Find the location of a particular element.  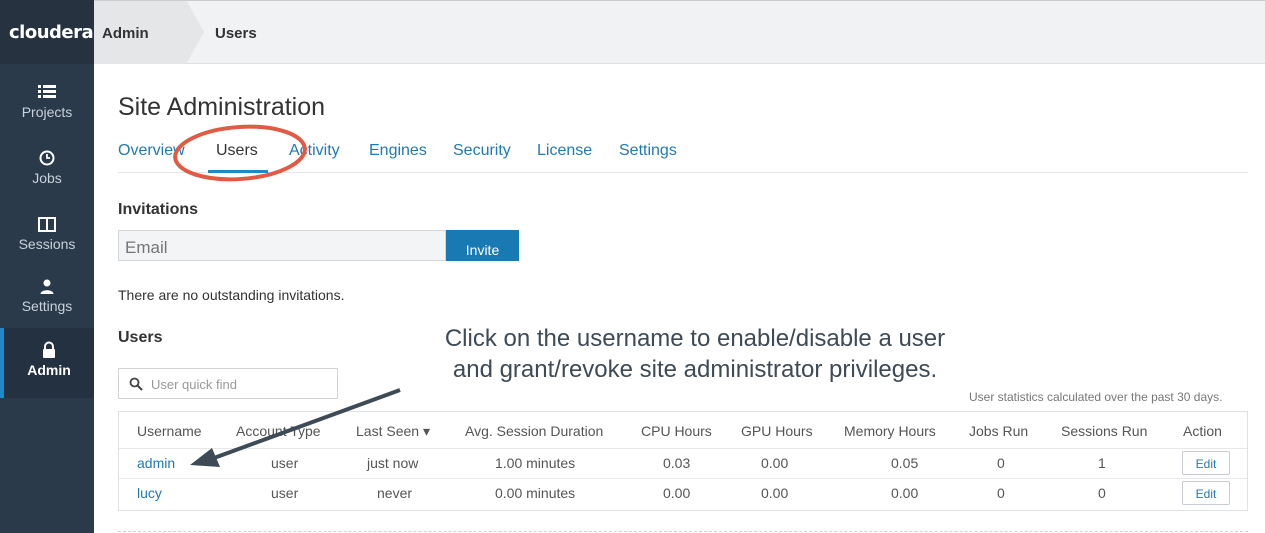

sidebar-item-label: Sessions is located at coordinates (47, 244).